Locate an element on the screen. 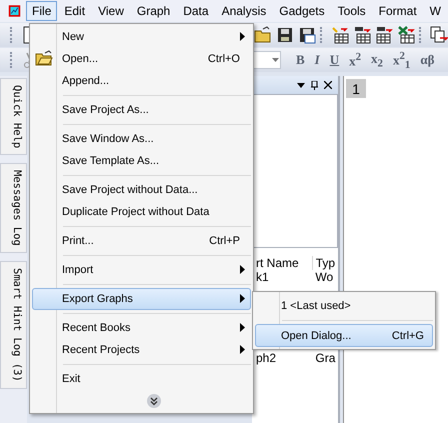 The width and height of the screenshot is (448, 423). shortcut-text: Ctrl+P is located at coordinates (224, 241).